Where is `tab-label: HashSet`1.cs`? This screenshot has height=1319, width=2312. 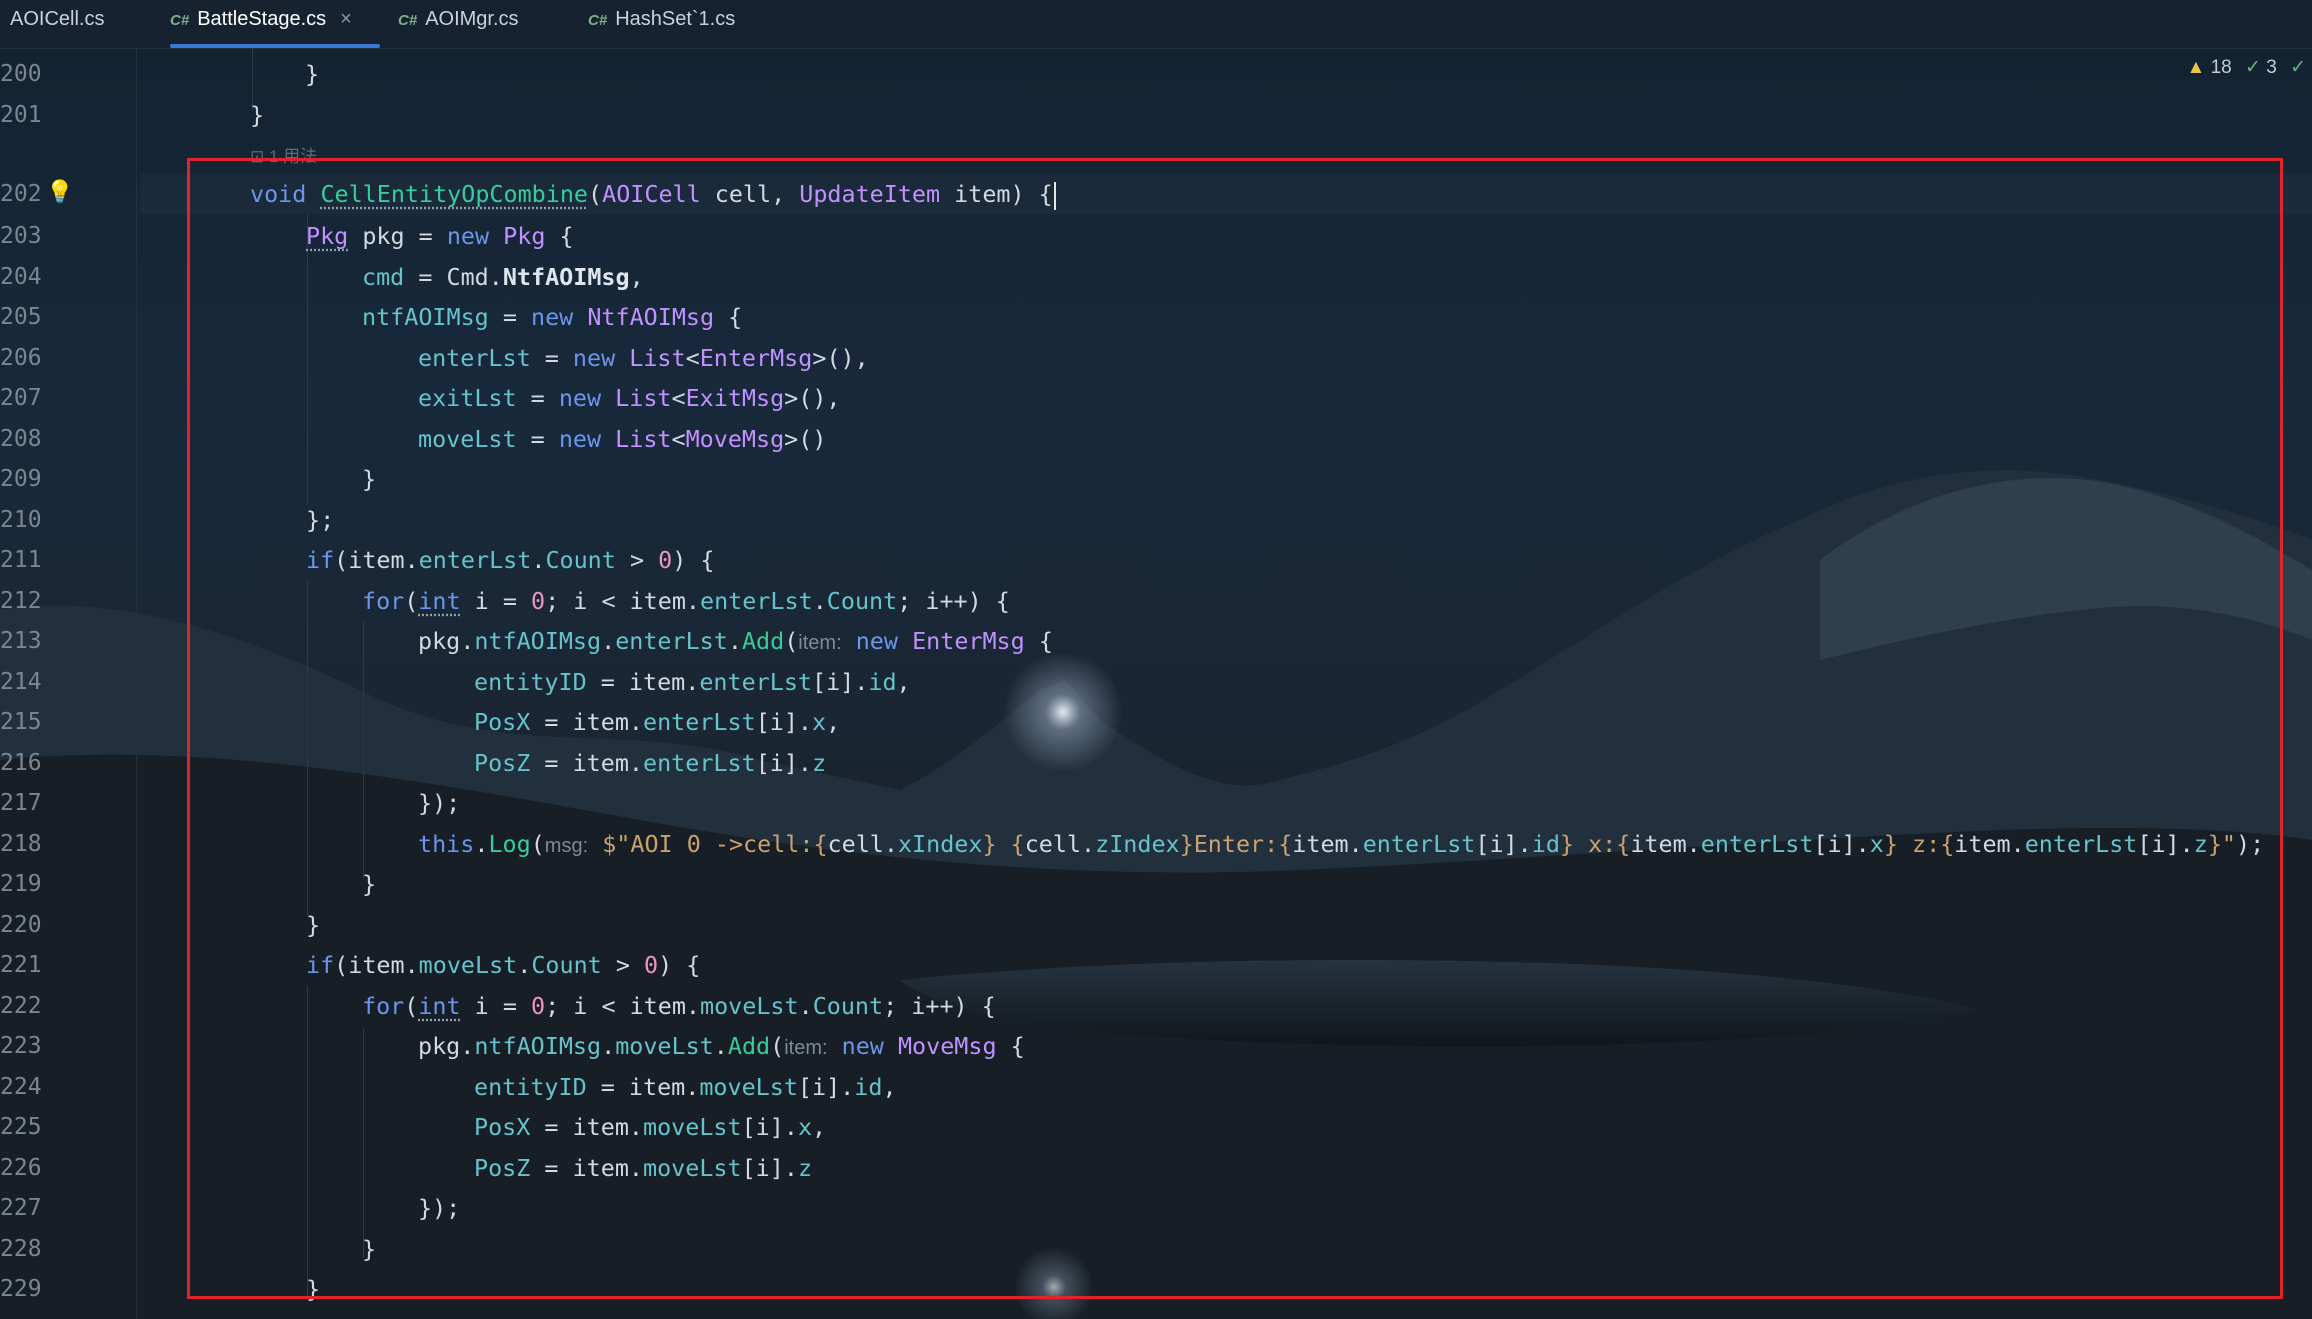 tab-label: HashSet`1.cs is located at coordinates (675, 19).